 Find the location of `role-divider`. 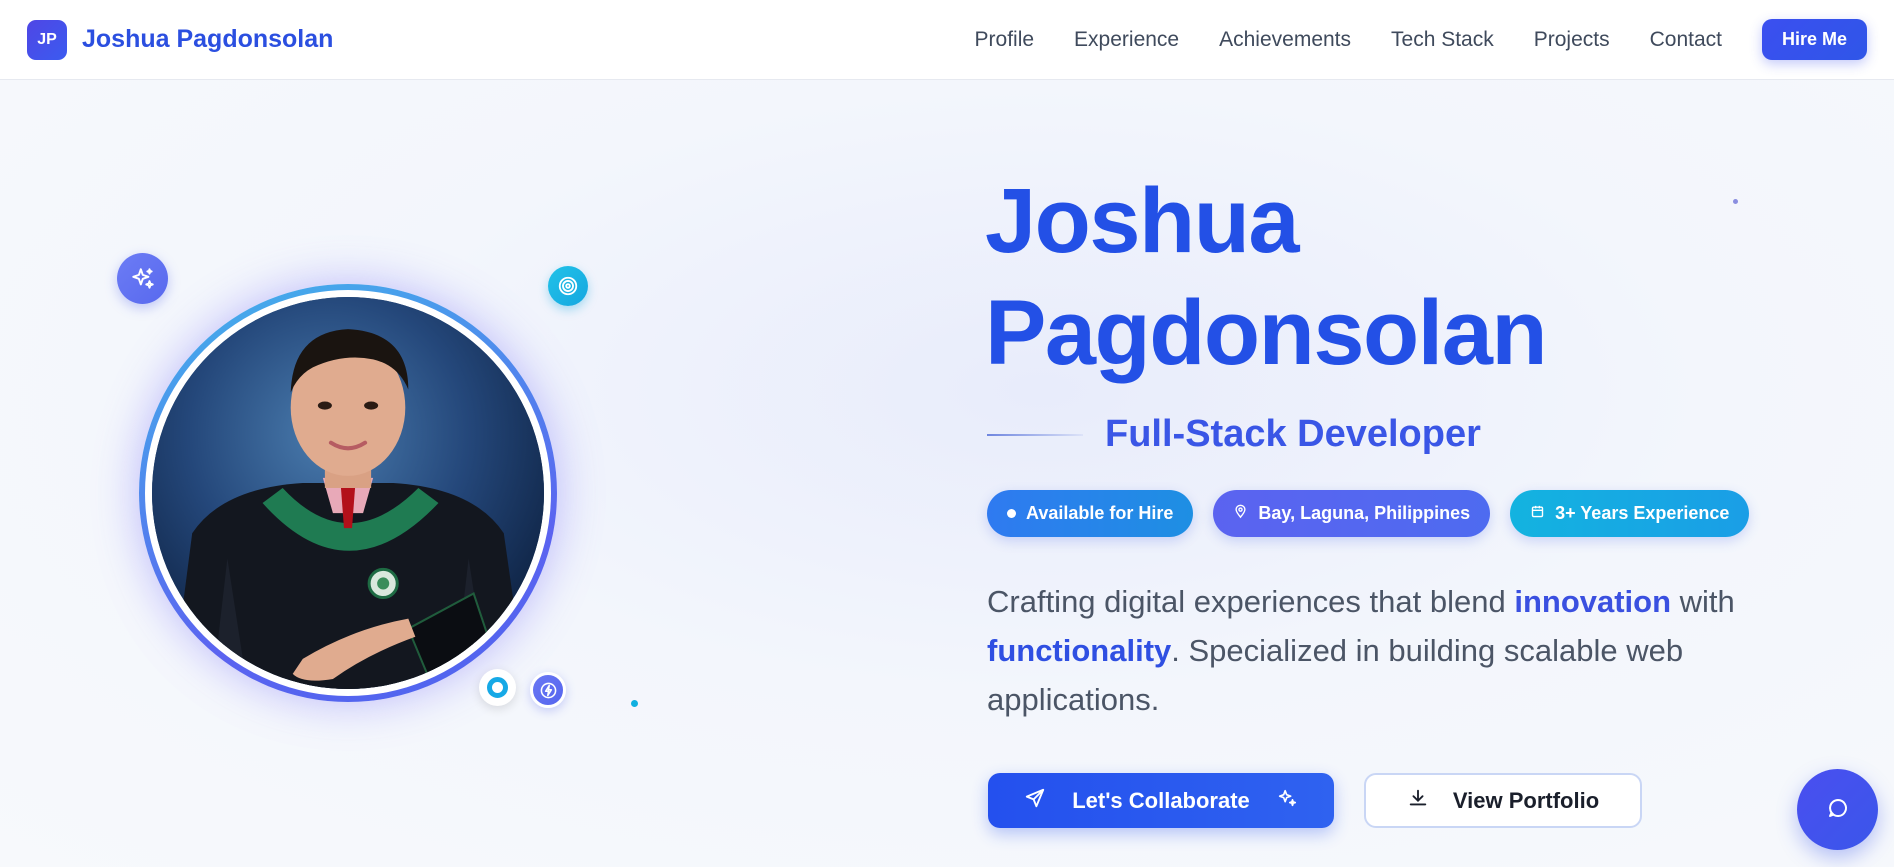

role-divider is located at coordinates (1035, 434).